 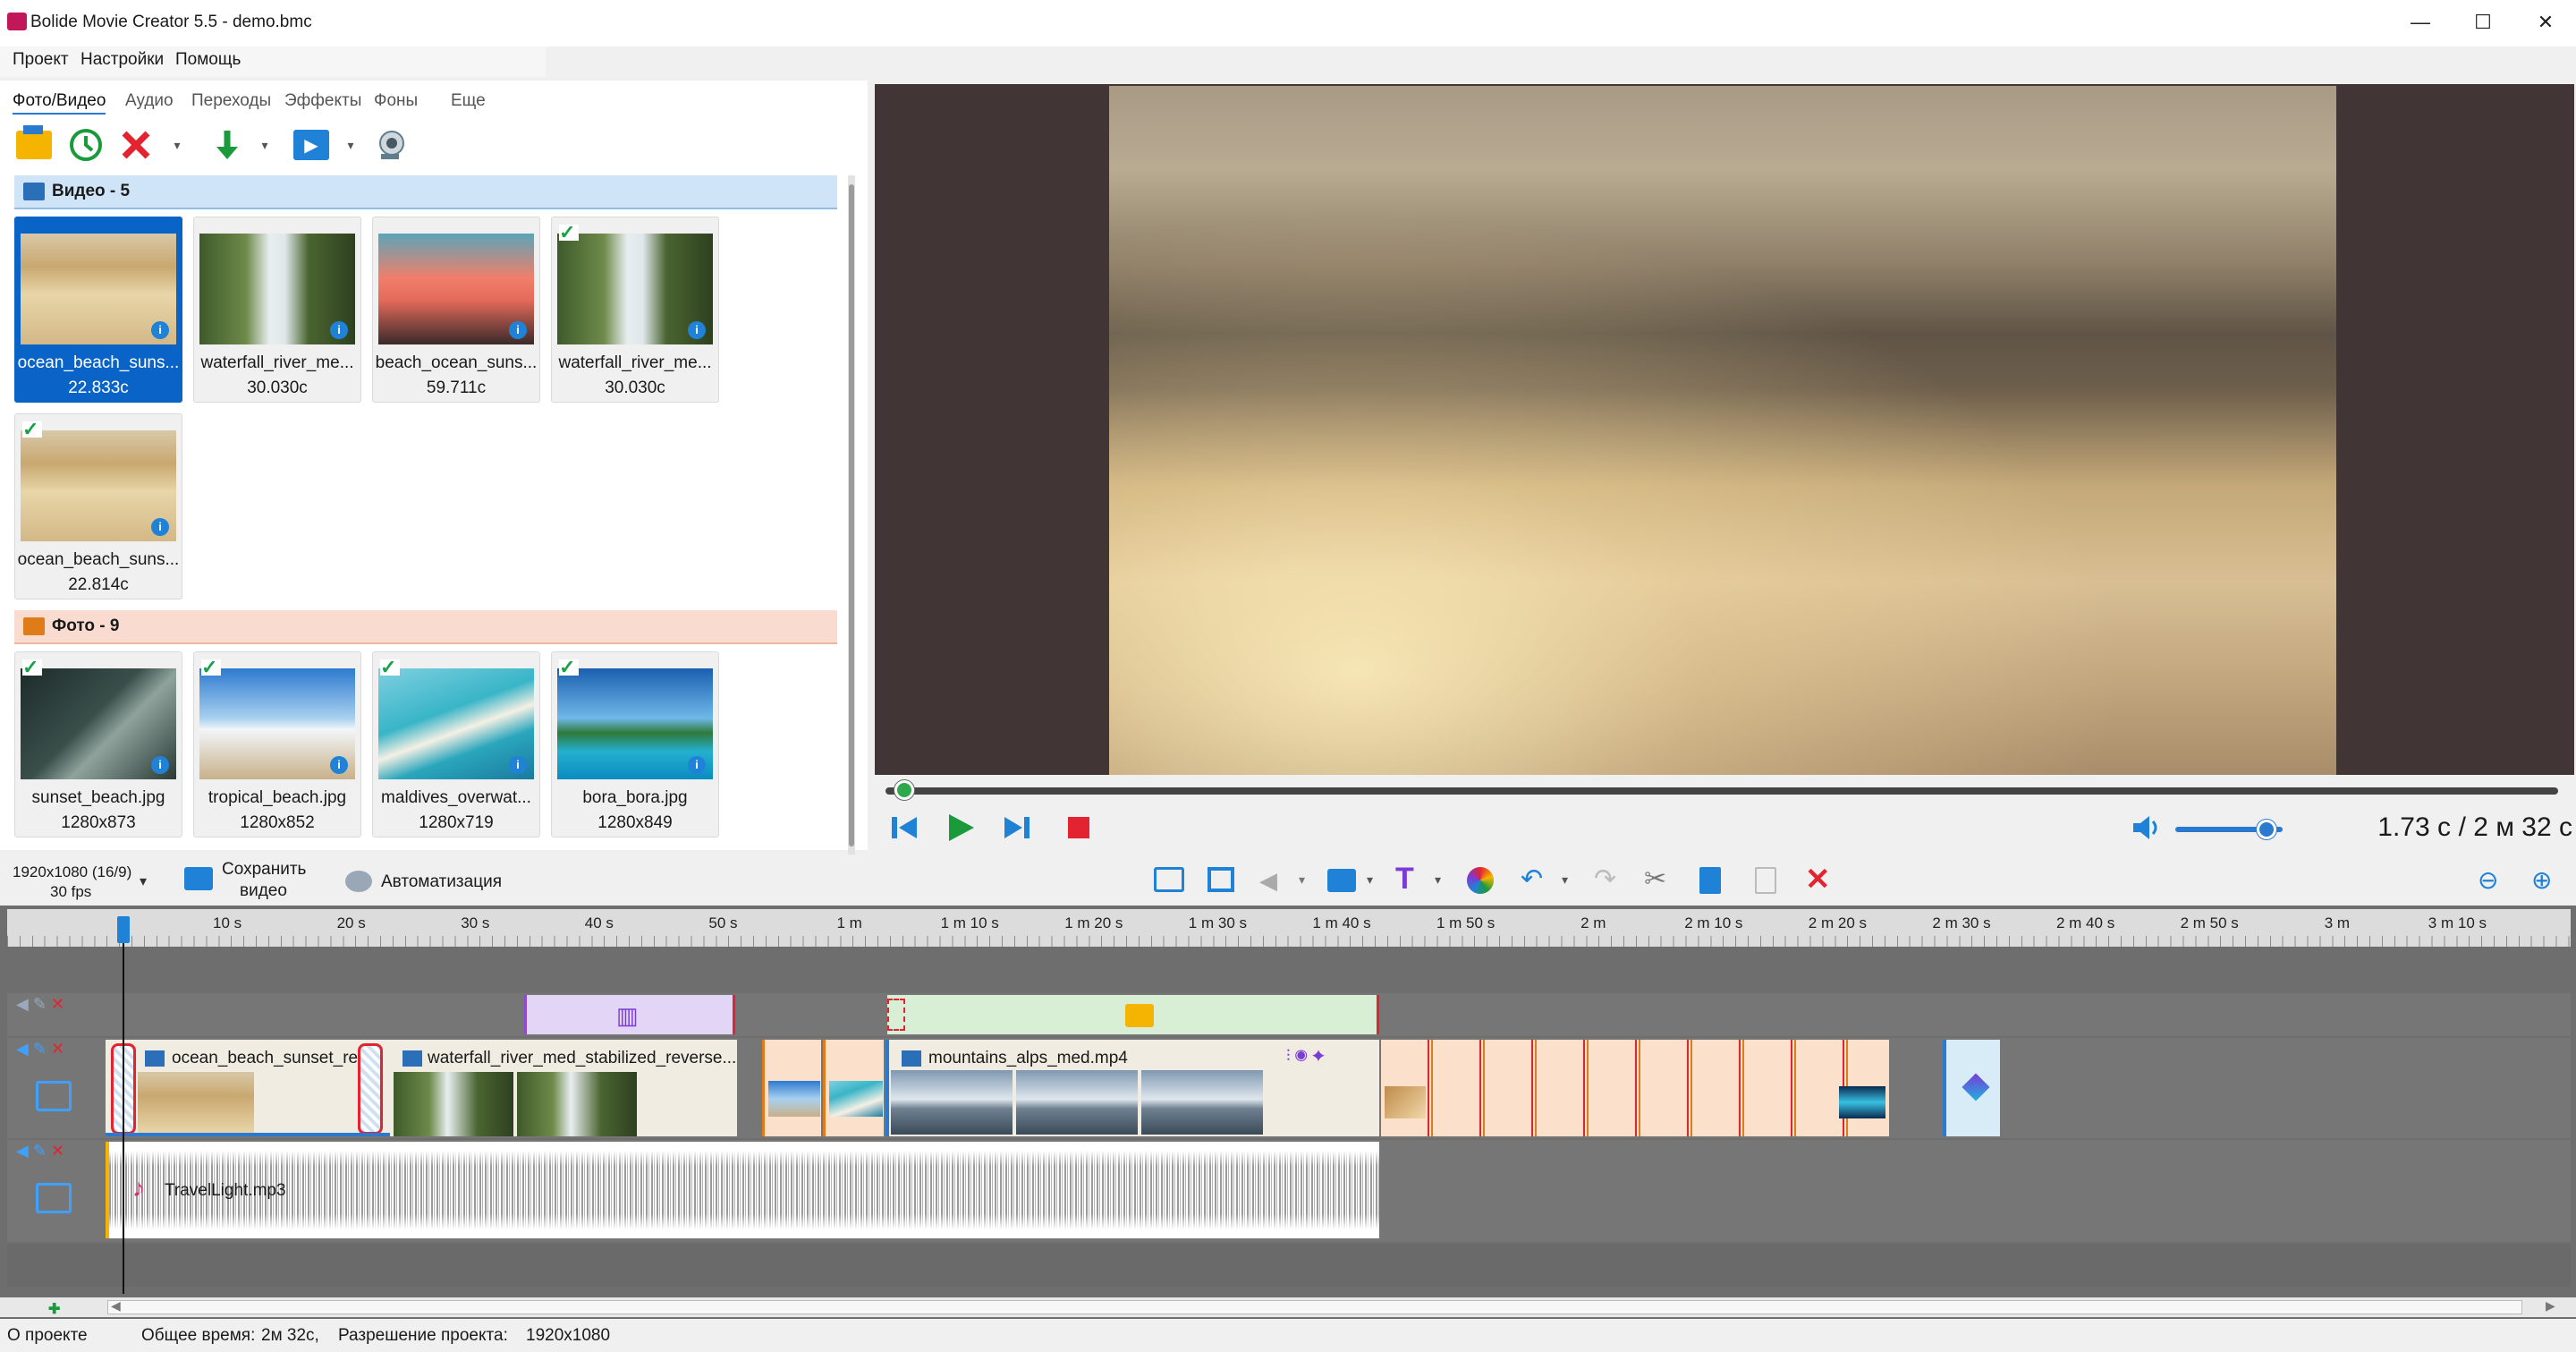 What do you see at coordinates (742, 1190) in the screenshot?
I see `audio-clip: ♪ TravelLight.mp3` at bounding box center [742, 1190].